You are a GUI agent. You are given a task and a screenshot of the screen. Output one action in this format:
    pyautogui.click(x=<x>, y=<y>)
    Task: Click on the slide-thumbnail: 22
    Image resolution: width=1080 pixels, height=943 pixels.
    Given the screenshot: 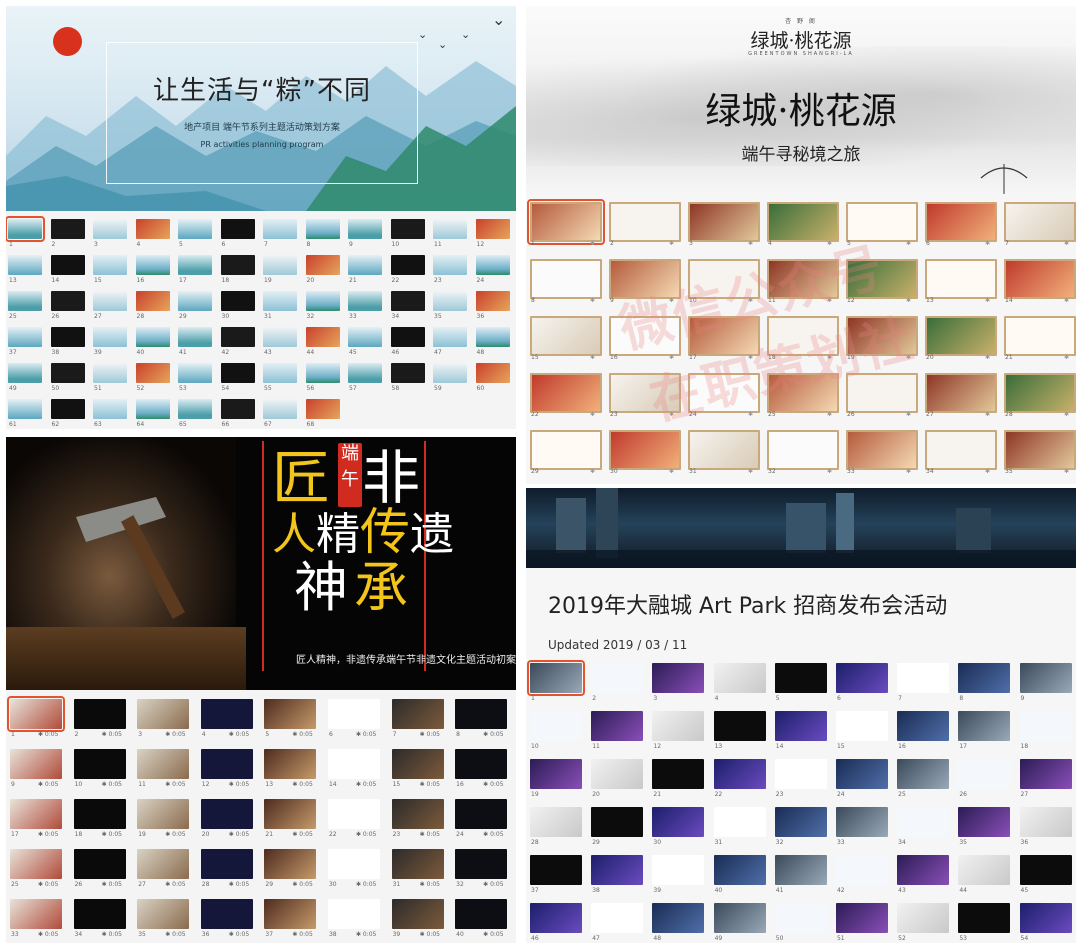 What is the action you would take?
    pyautogui.click(x=744, y=783)
    